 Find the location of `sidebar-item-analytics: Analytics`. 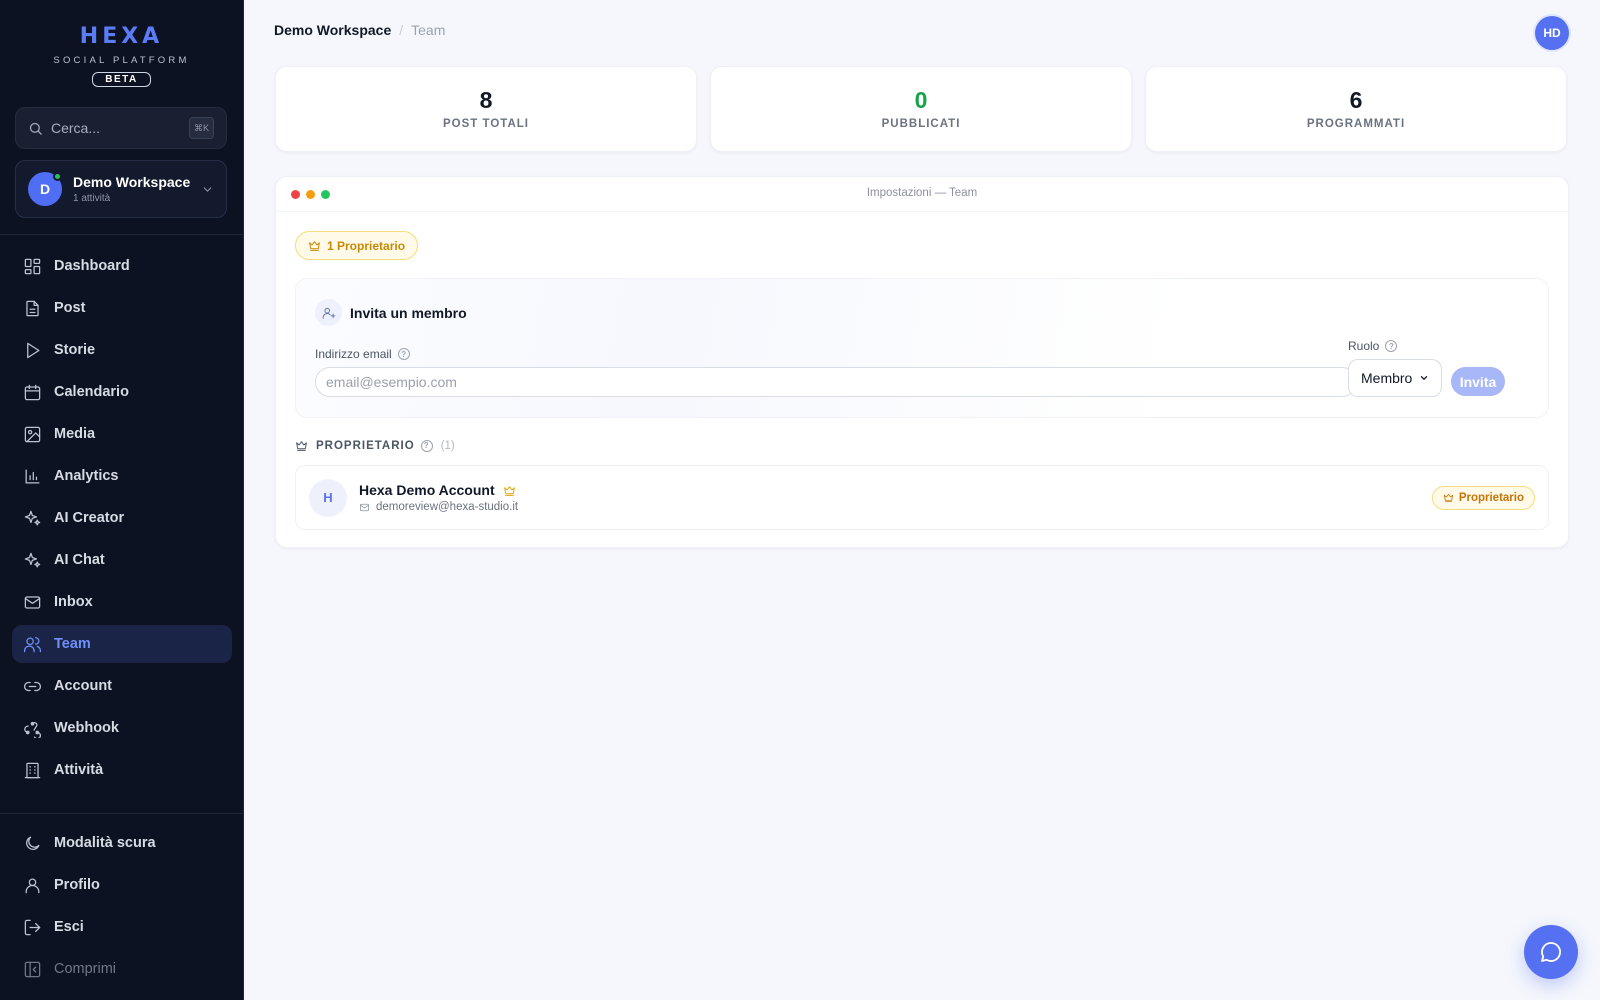

sidebar-item-analytics: Analytics is located at coordinates (122, 476).